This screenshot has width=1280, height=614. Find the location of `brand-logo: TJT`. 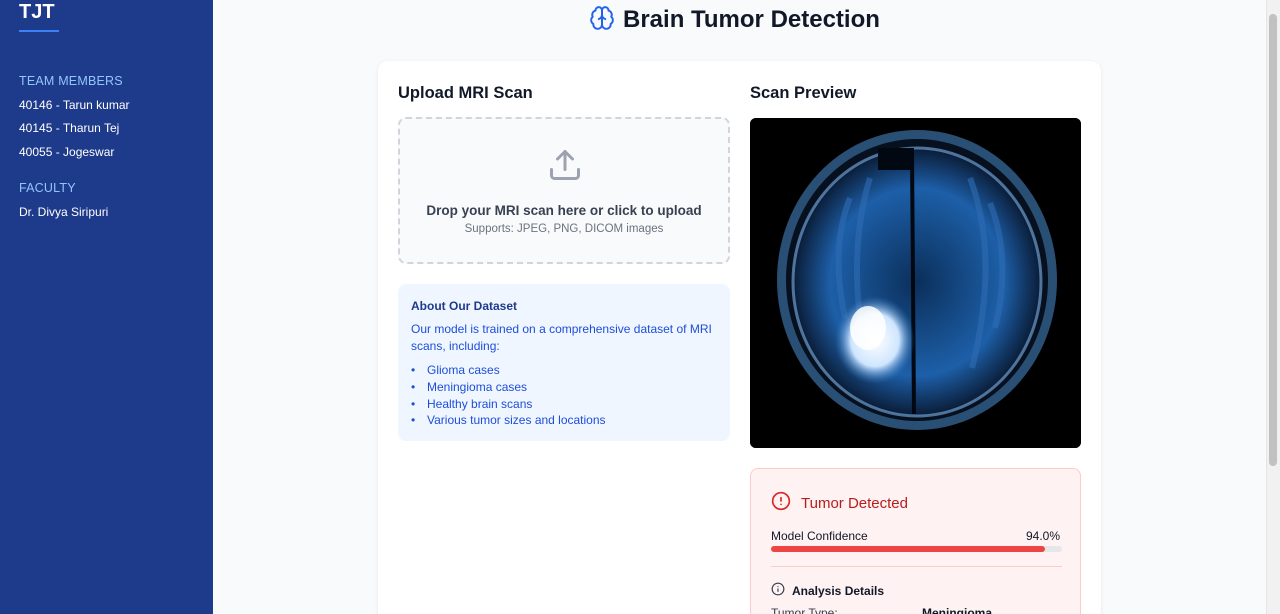

brand-logo: TJT is located at coordinates (37, 12).